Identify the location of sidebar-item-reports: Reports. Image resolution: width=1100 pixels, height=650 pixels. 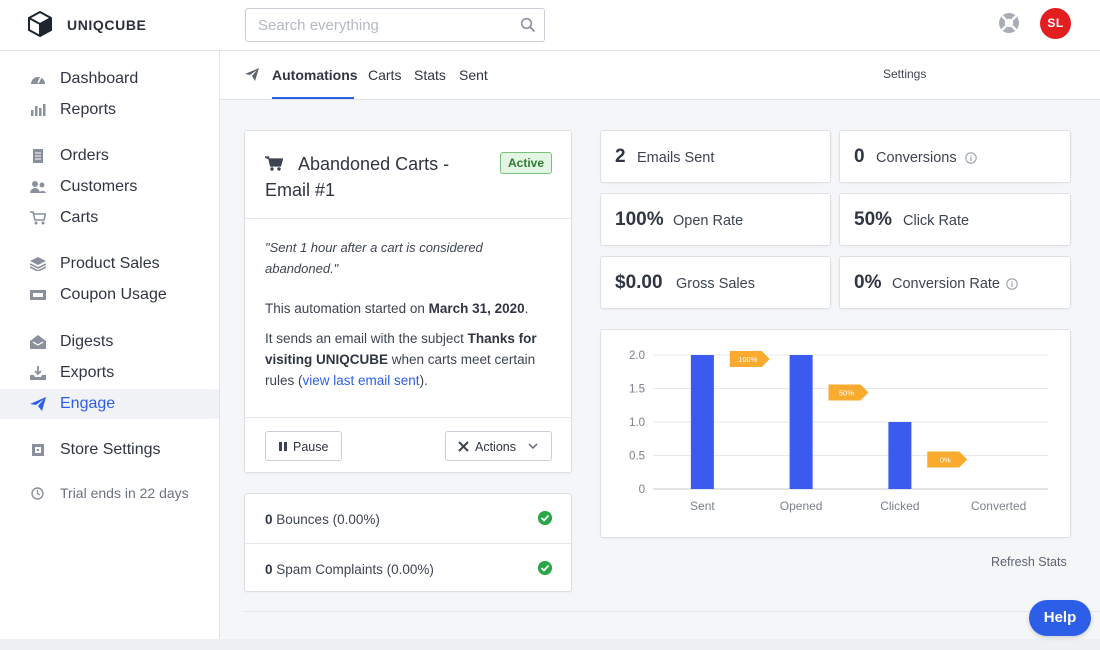
(109, 110).